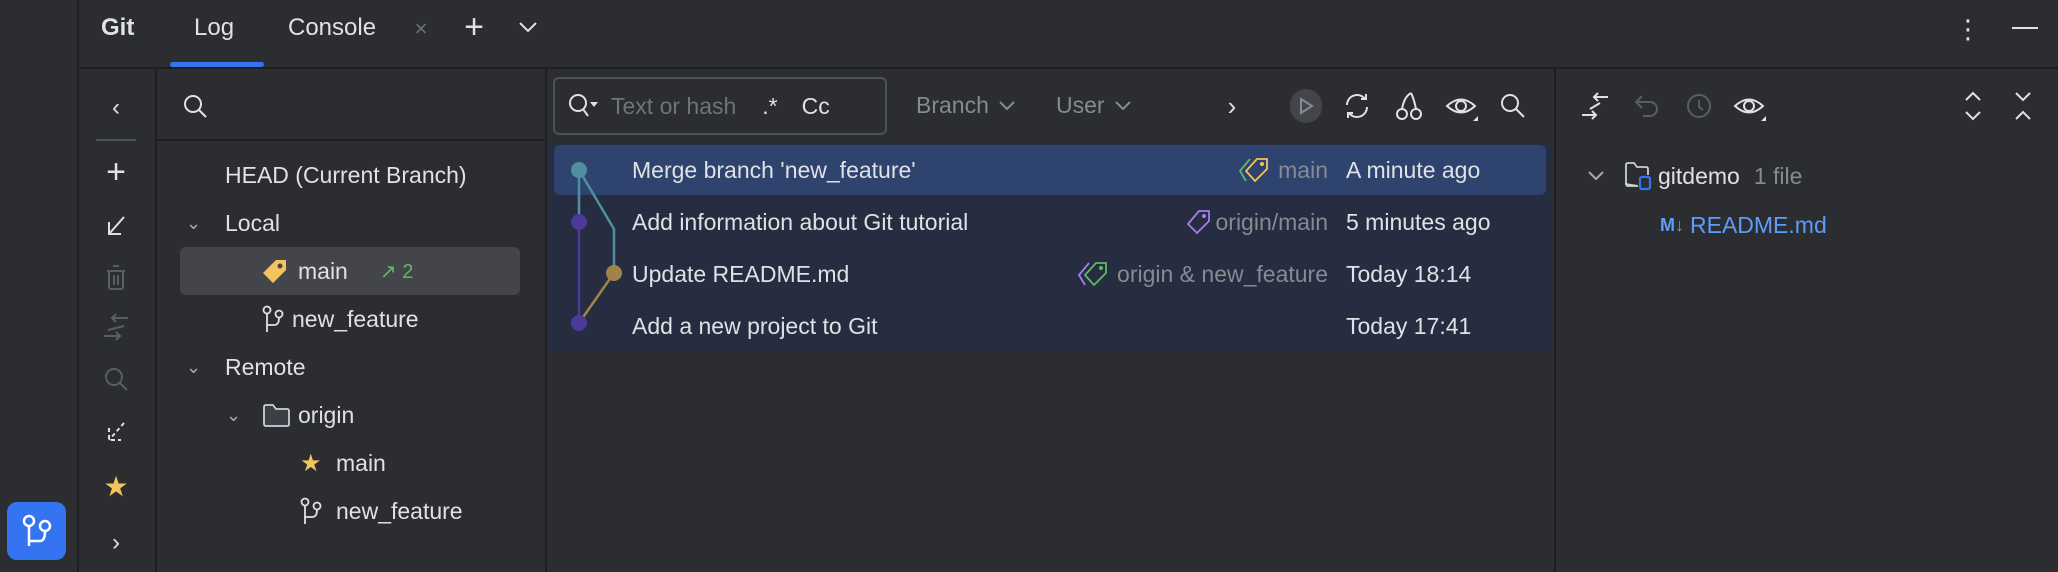 The width and height of the screenshot is (2058, 572). Describe the element at coordinates (1699, 175) in the screenshot. I see `root-name: gitdemo` at that location.